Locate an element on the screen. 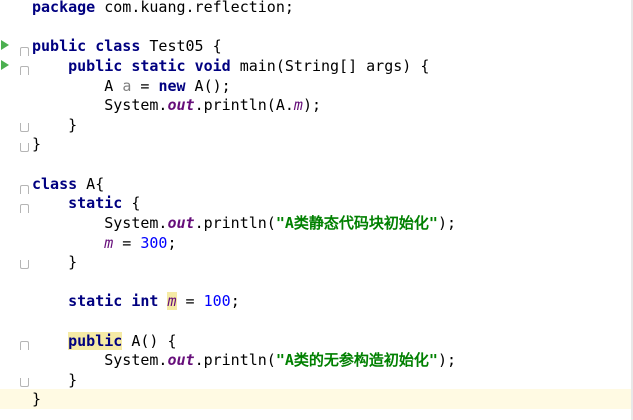 The width and height of the screenshot is (633, 420). code-text: A is located at coordinates (113, 86).